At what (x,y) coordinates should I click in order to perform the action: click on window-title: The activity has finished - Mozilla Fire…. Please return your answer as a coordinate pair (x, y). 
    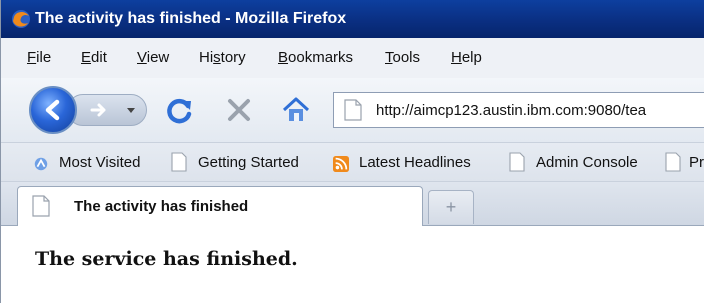
    Looking at the image, I should click on (191, 18).